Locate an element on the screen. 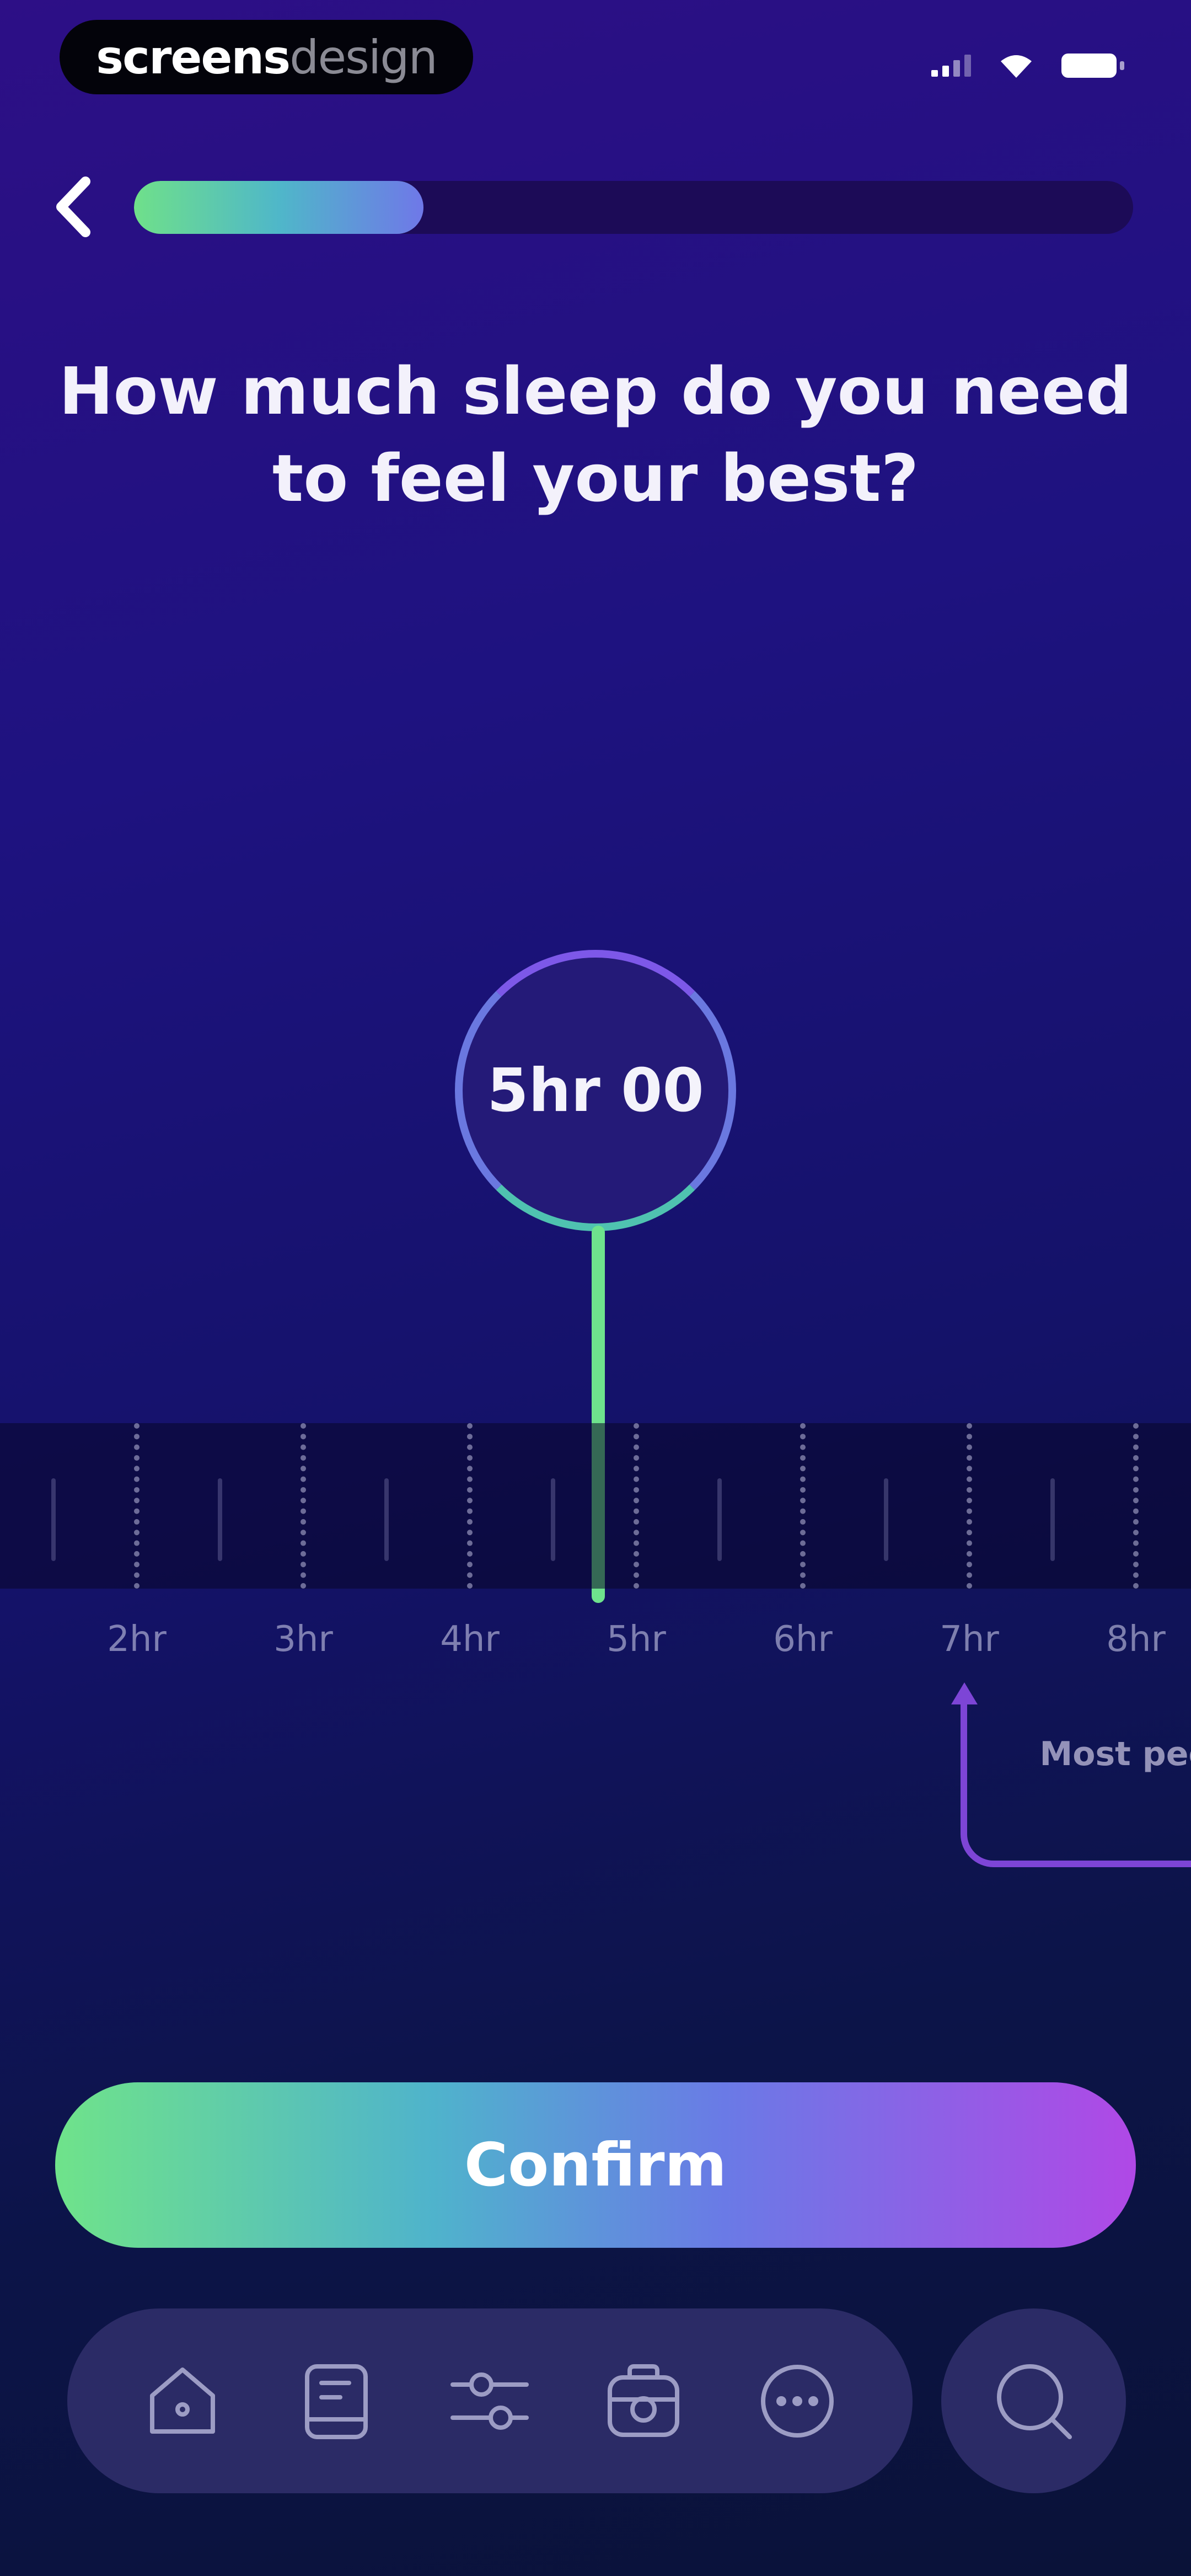 The image size is (1191, 2576). wifi-icon is located at coordinates (1017, 66).